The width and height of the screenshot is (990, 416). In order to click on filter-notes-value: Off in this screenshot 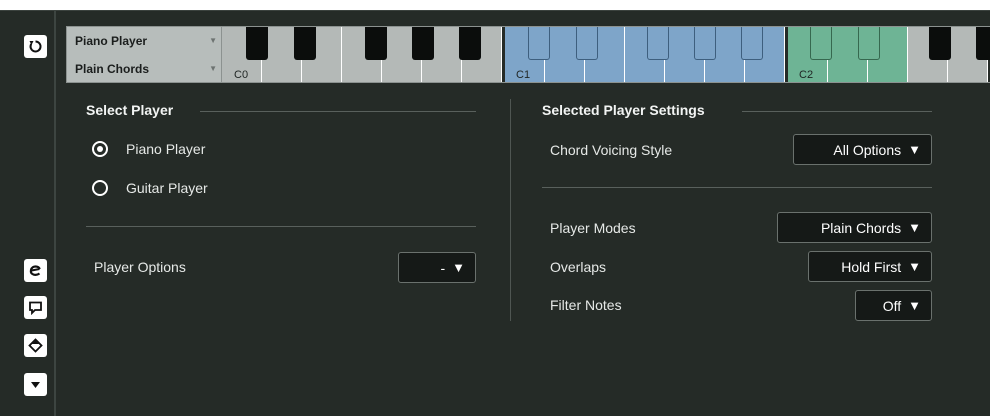, I will do `click(892, 305)`.